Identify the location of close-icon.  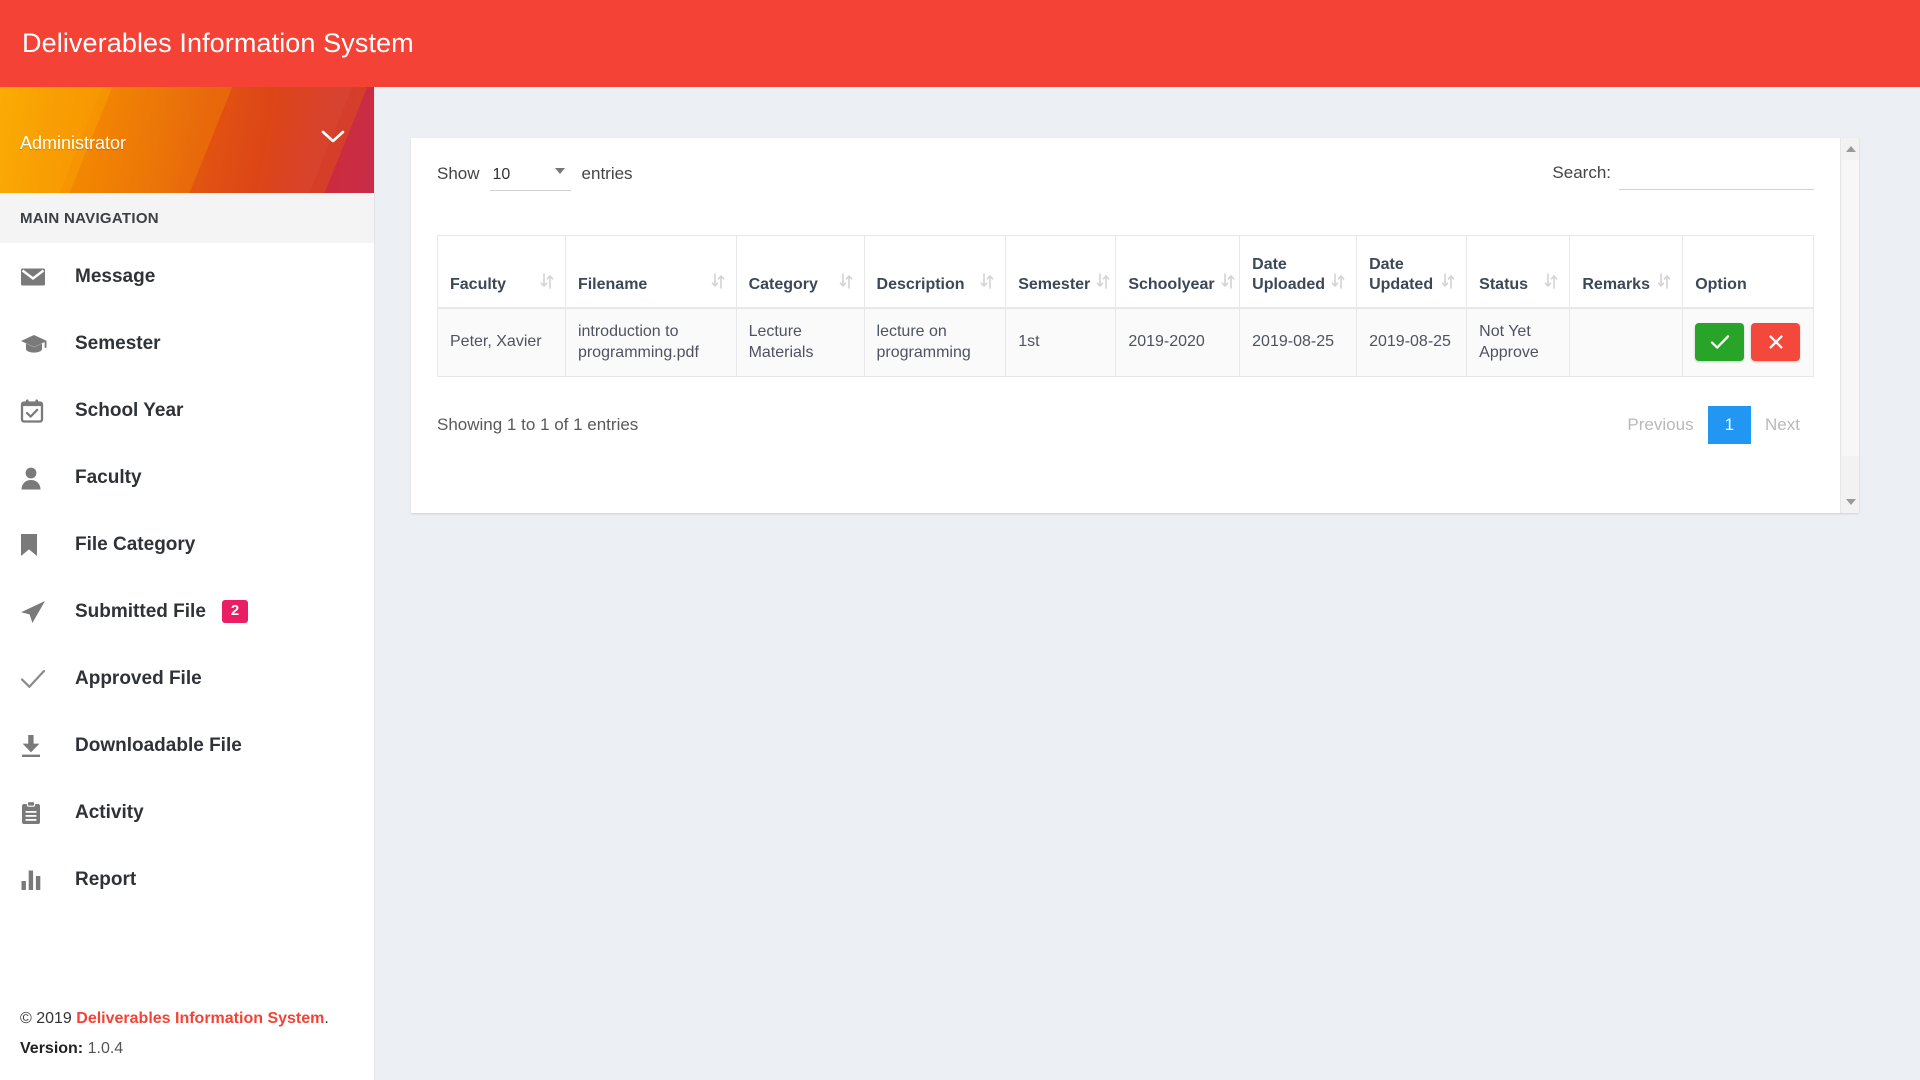
(1776, 342).